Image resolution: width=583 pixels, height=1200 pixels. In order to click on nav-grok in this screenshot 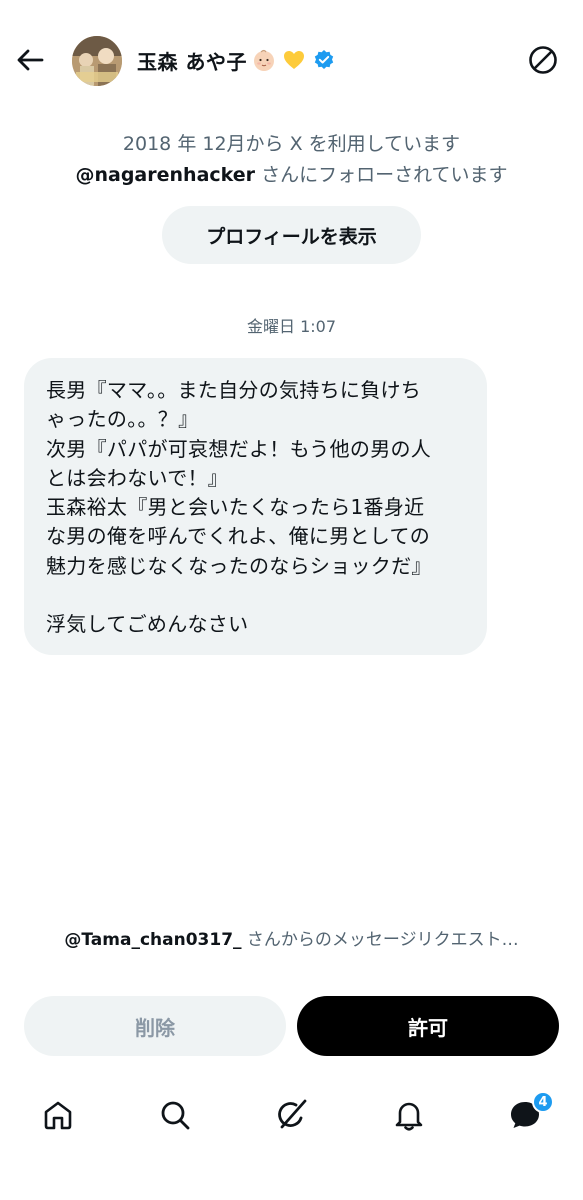, I will do `click(292, 1115)`.